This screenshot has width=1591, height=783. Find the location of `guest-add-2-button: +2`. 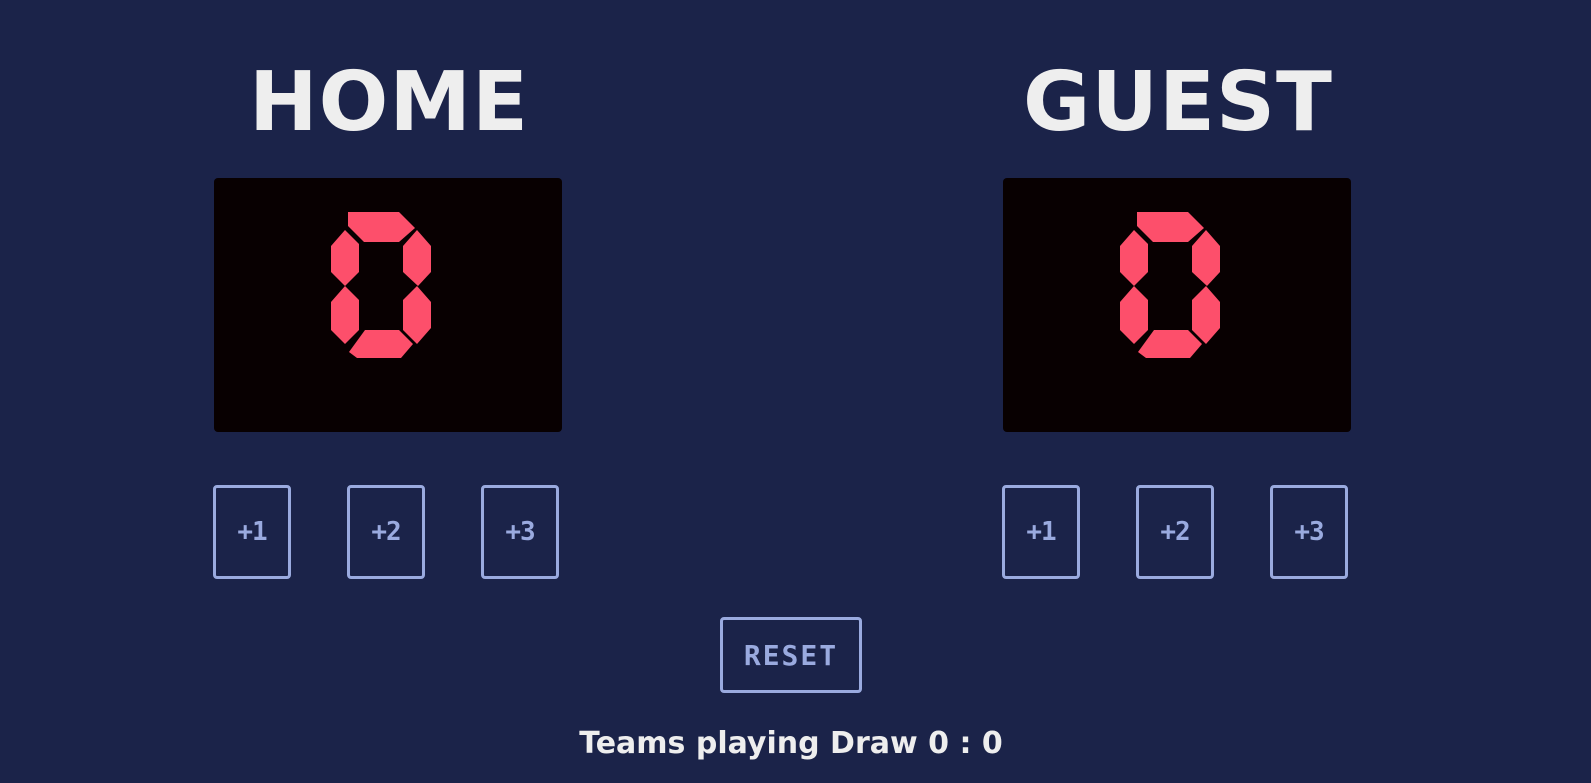

guest-add-2-button: +2 is located at coordinates (1175, 532).